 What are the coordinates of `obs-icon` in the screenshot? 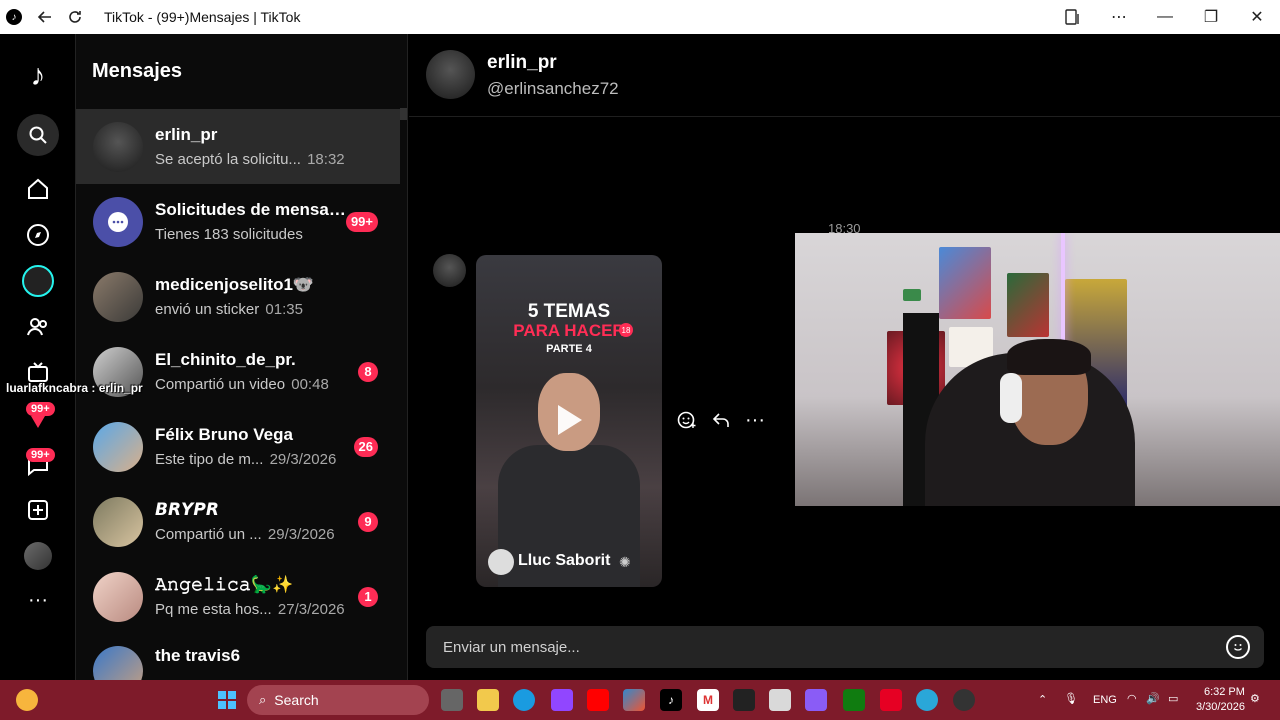 It's located at (964, 700).